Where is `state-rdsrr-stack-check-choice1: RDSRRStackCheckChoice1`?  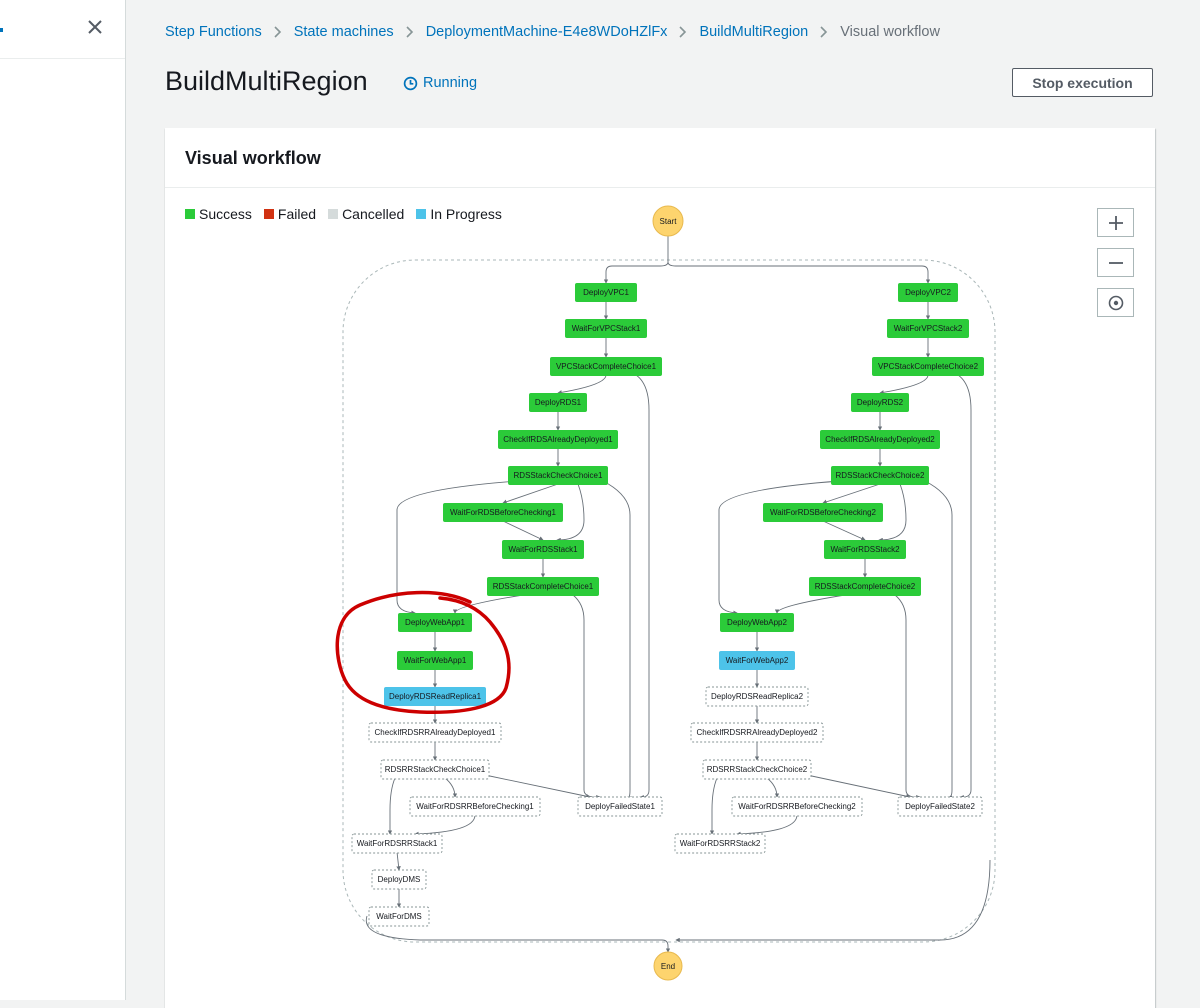 state-rdsrr-stack-check-choice1: RDSRRStackCheckChoice1 is located at coordinates (435, 769).